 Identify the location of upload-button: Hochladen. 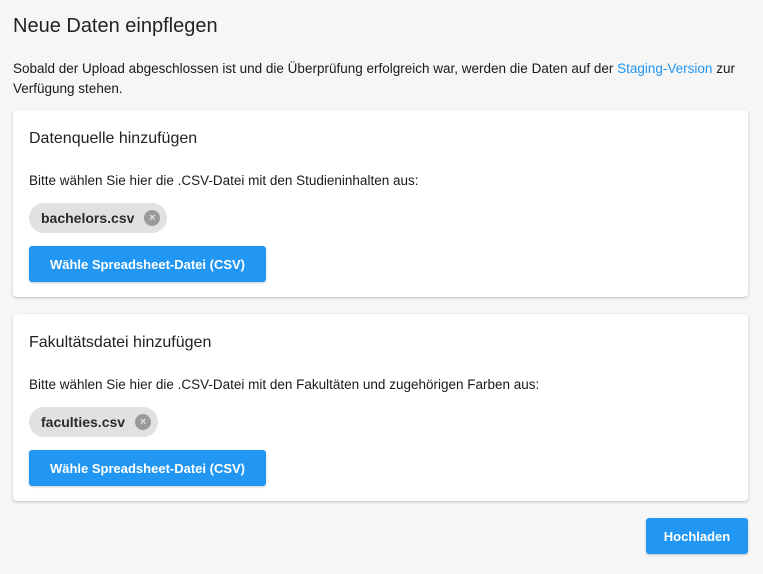
(697, 536).